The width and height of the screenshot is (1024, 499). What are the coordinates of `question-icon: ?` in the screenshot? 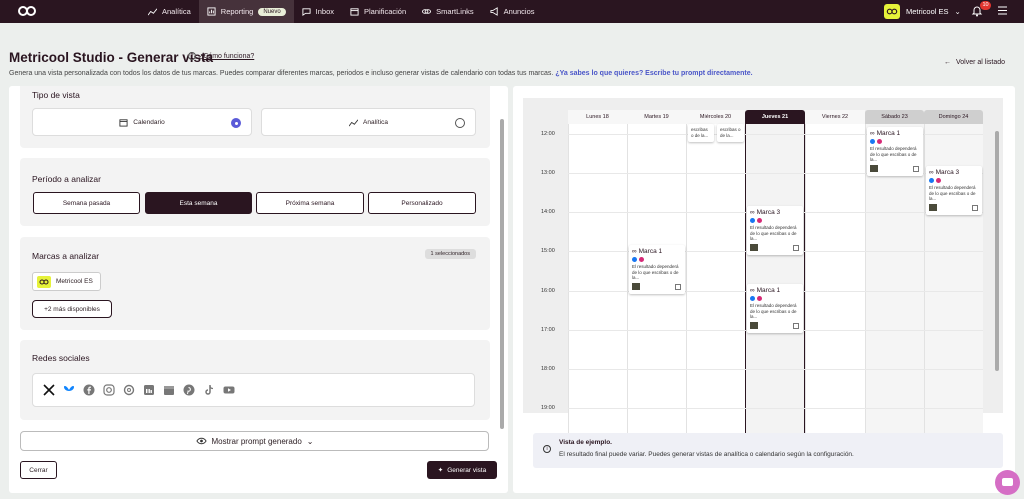 It's located at (192, 56).